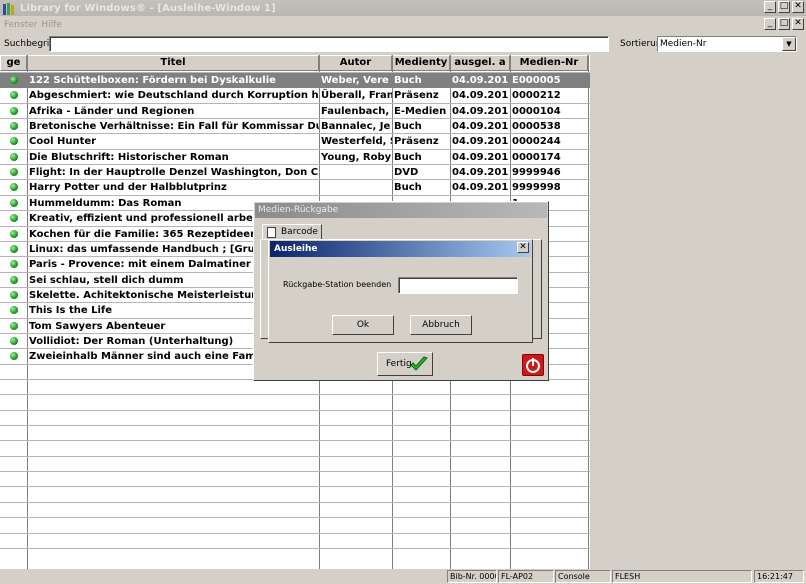 Image resolution: width=806 pixels, height=584 pixels. I want to click on chevron-down-icon: ▼, so click(789, 44).